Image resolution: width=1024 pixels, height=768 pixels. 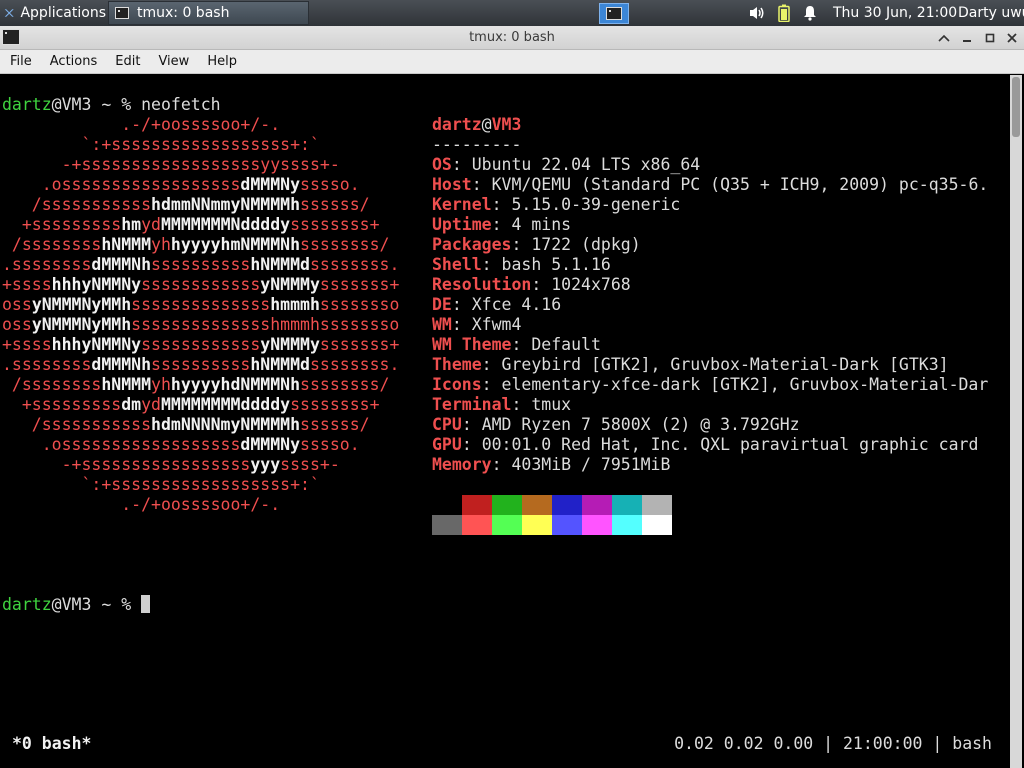 What do you see at coordinates (20, 61) in the screenshot?
I see `menu-file: File` at bounding box center [20, 61].